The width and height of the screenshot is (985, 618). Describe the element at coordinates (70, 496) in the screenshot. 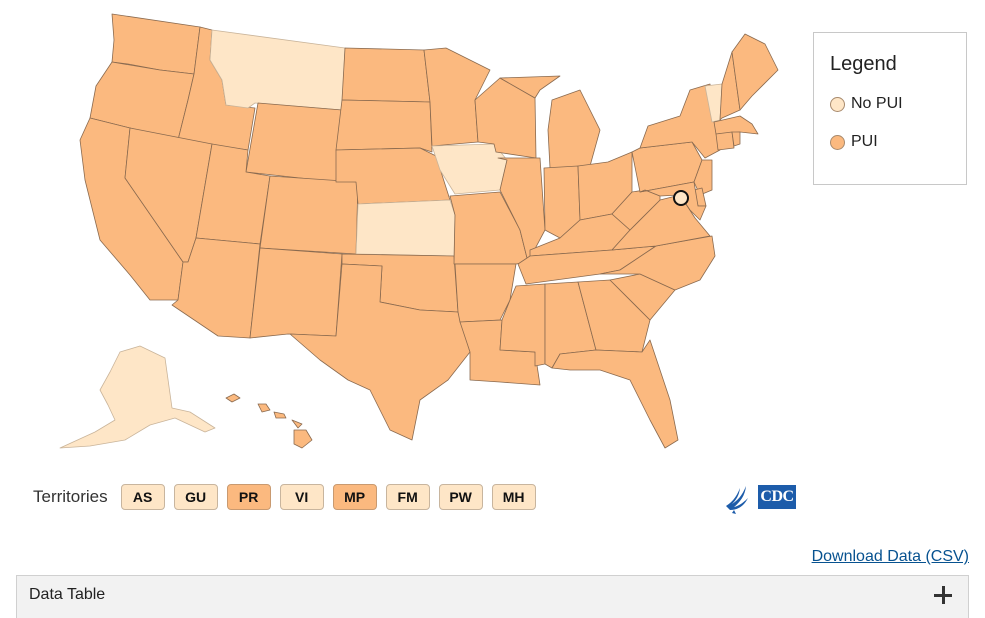

I see `territories-label: Territories` at that location.